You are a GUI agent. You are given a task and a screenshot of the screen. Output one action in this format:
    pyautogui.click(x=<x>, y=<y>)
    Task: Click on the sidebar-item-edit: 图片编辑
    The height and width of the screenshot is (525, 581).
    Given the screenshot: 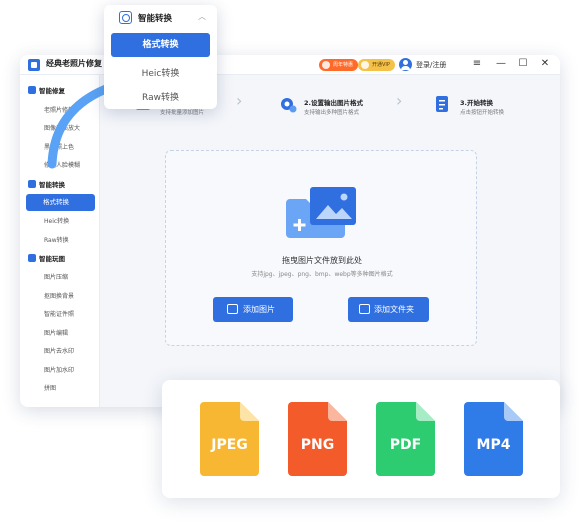 What is the action you would take?
    pyautogui.click(x=56, y=332)
    